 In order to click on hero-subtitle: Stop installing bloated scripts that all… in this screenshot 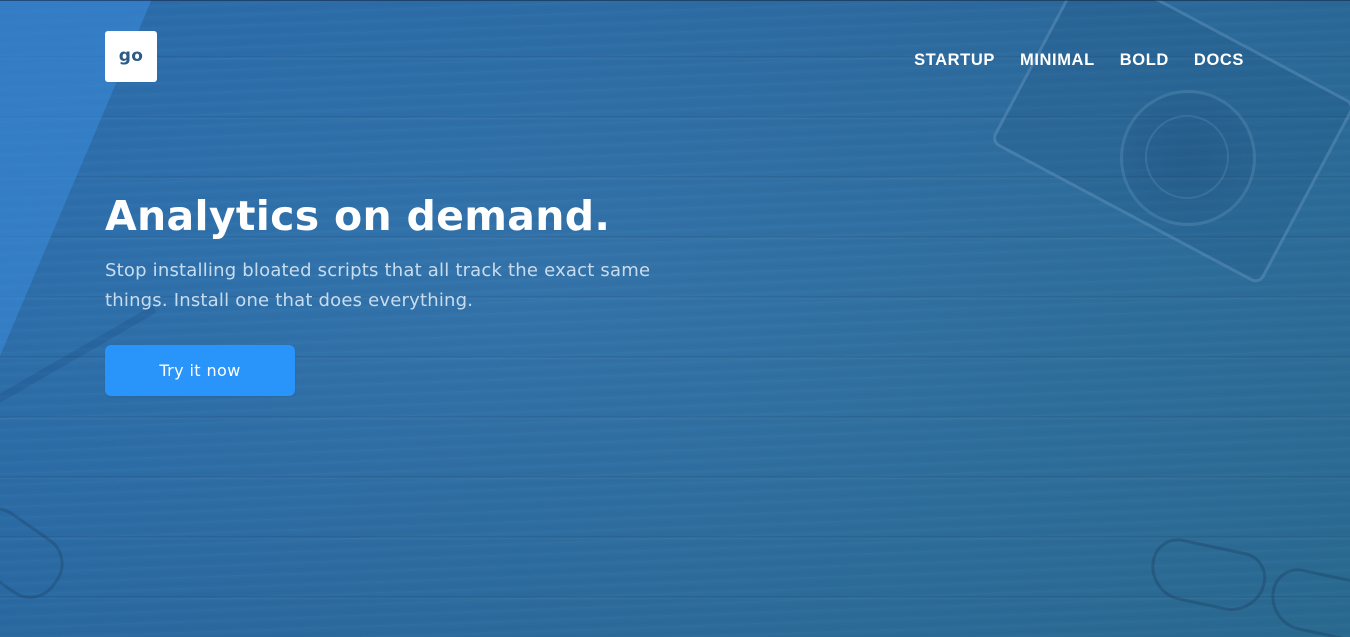, I will do `click(378, 285)`.